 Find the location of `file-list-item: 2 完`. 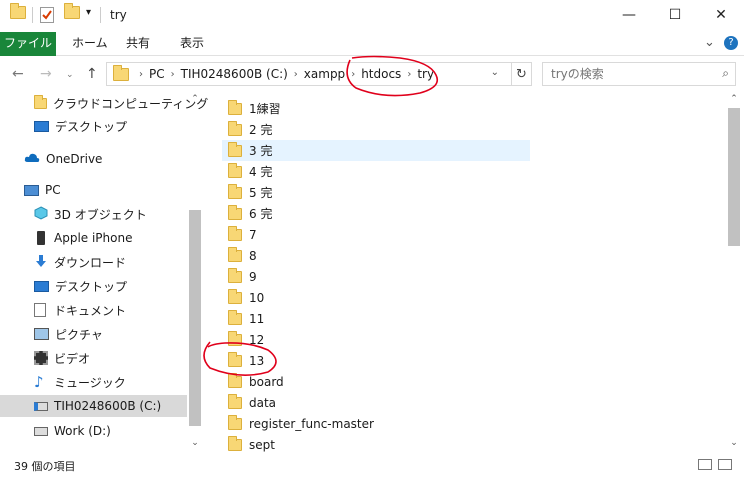

file-list-item: 2 完 is located at coordinates (376, 129).